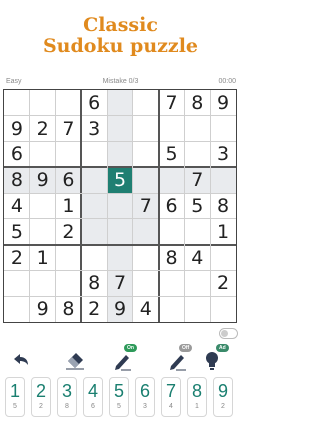  I want to click on notes-button: On, so click(122, 358).